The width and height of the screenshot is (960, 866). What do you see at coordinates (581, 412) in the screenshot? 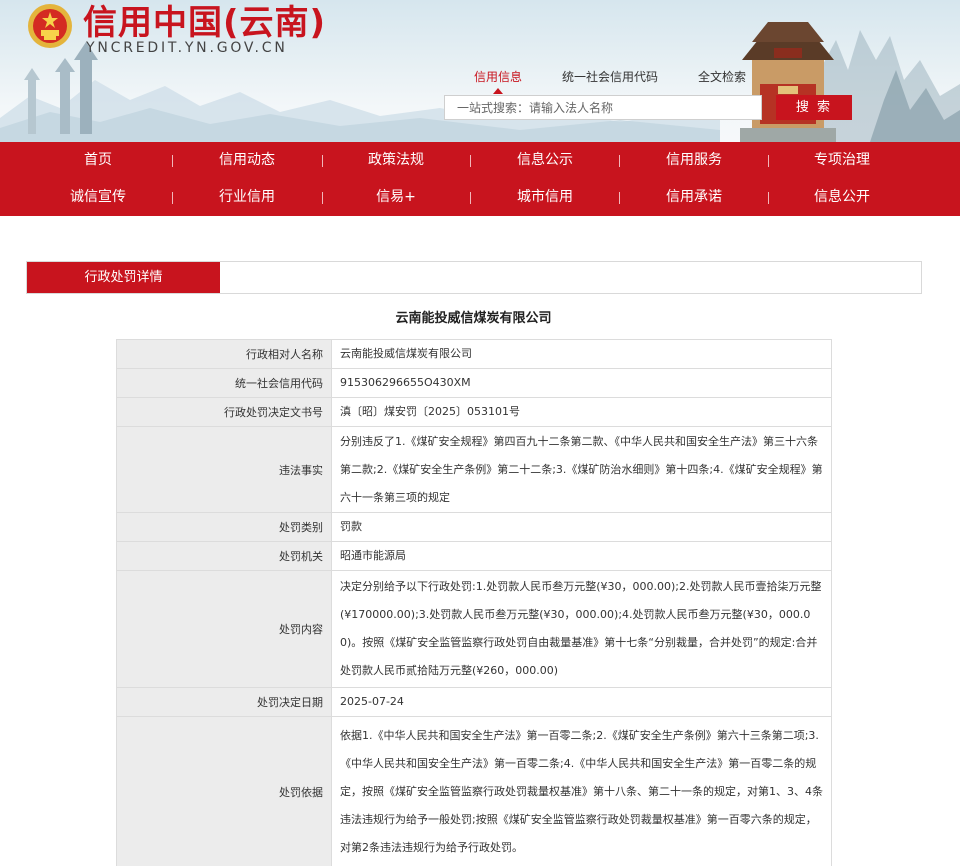
I see `field-value: 滇〔昭〕煤安罚〔2025〕053101号` at bounding box center [581, 412].